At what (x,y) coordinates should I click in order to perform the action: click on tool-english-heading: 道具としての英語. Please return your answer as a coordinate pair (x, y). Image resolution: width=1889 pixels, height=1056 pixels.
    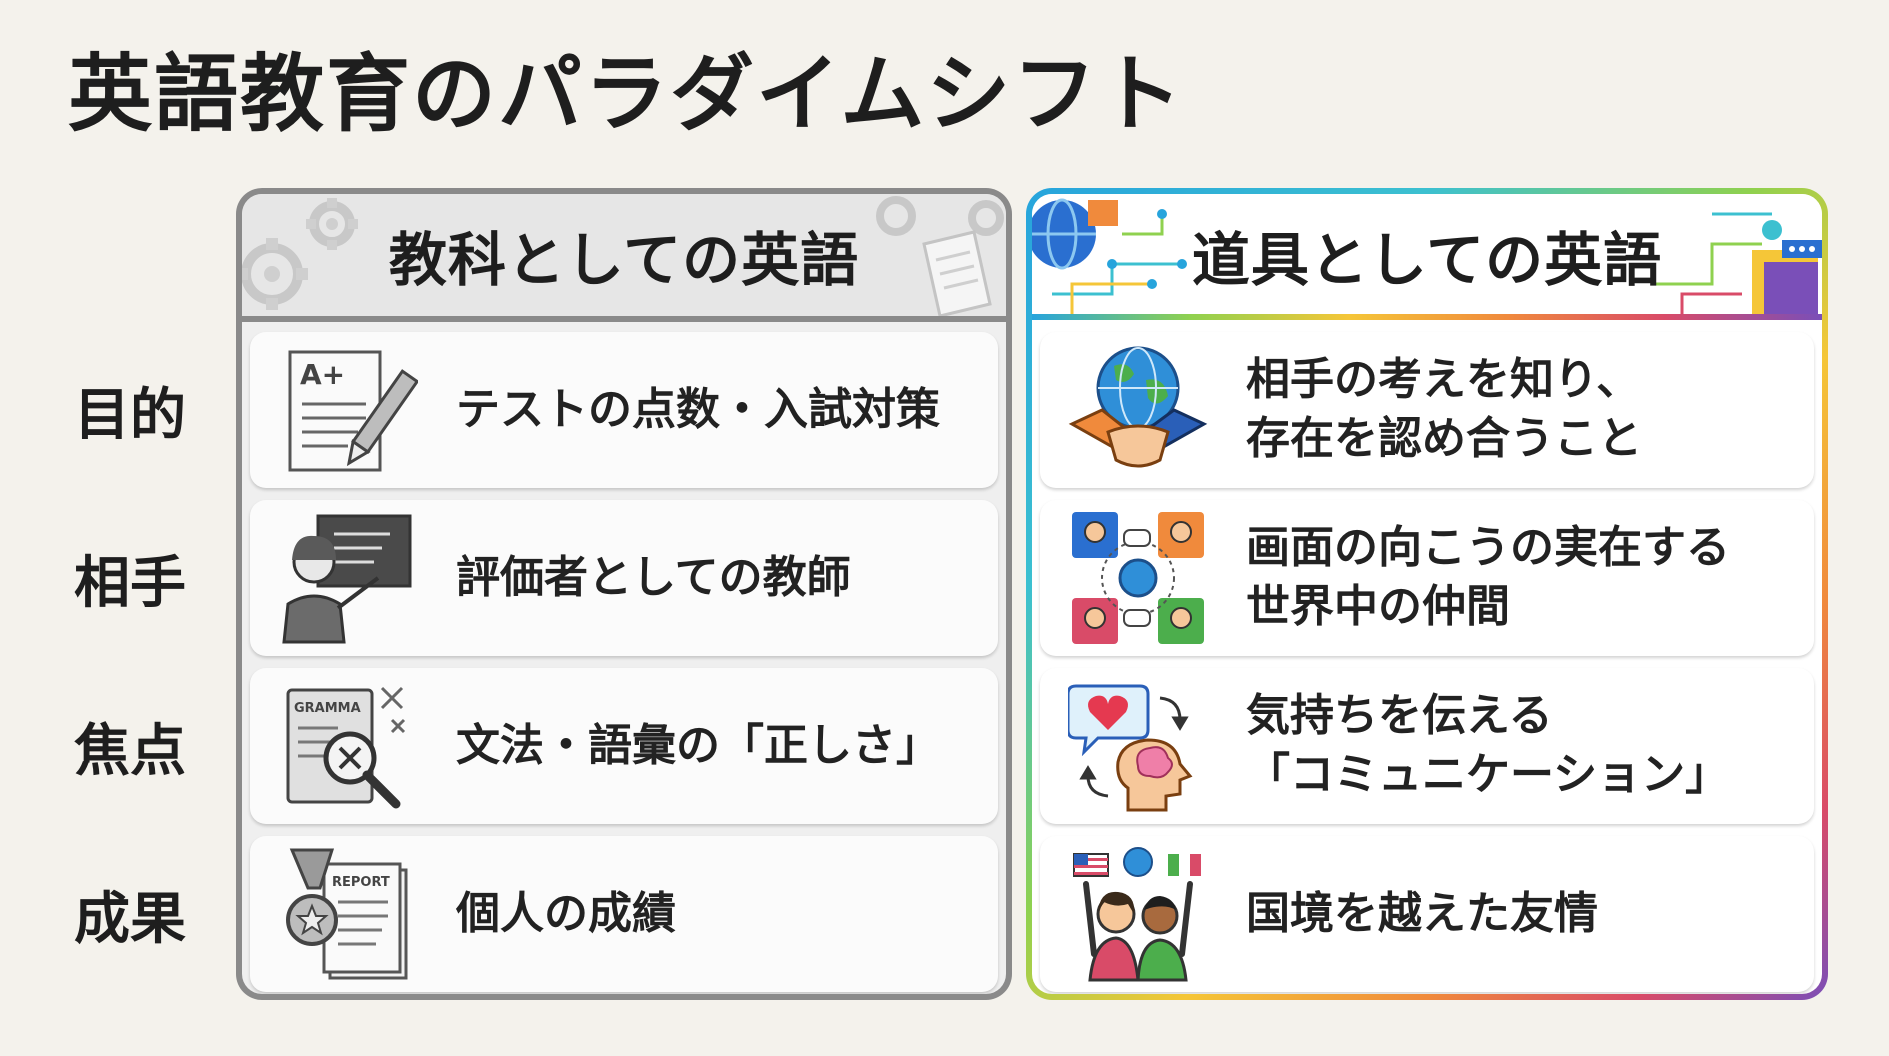
    Looking at the image, I should click on (1427, 260).